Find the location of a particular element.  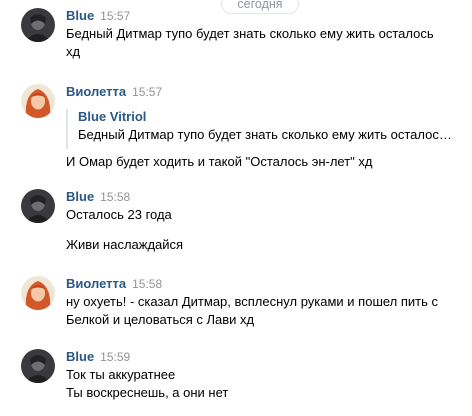

message-text: хд is located at coordinates (73, 51).